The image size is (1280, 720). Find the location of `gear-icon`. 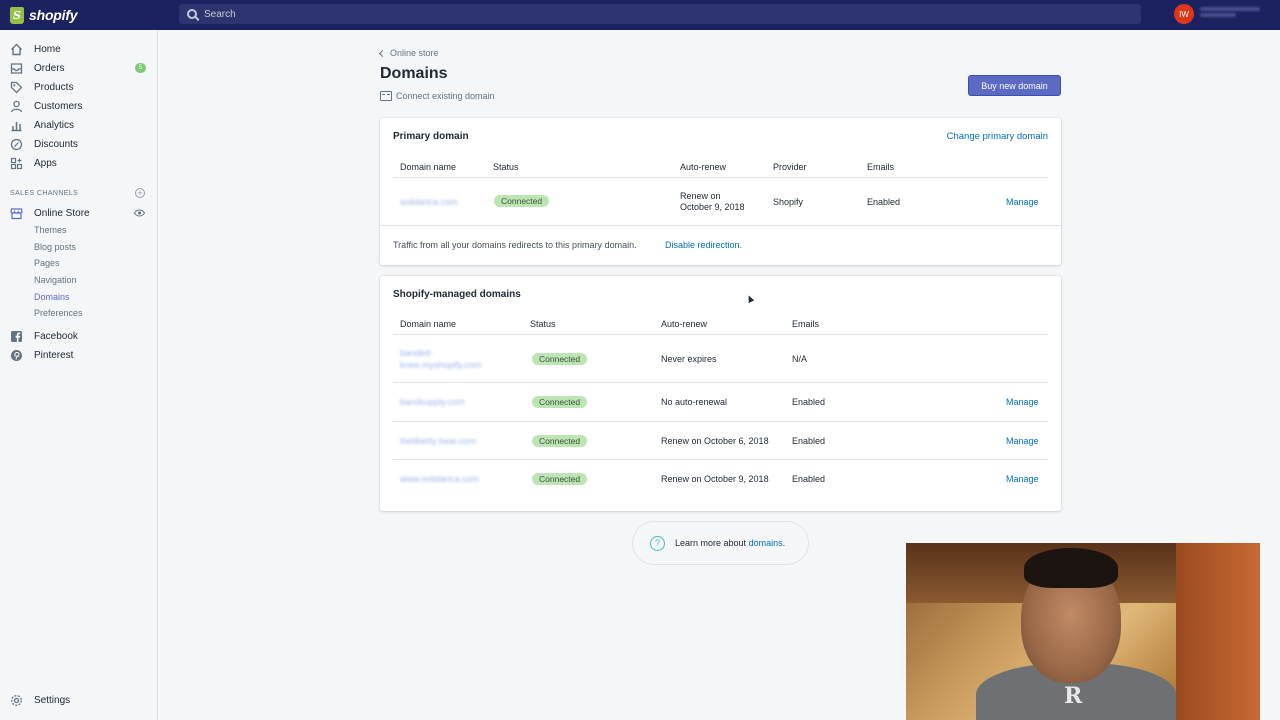

gear-icon is located at coordinates (16, 700).